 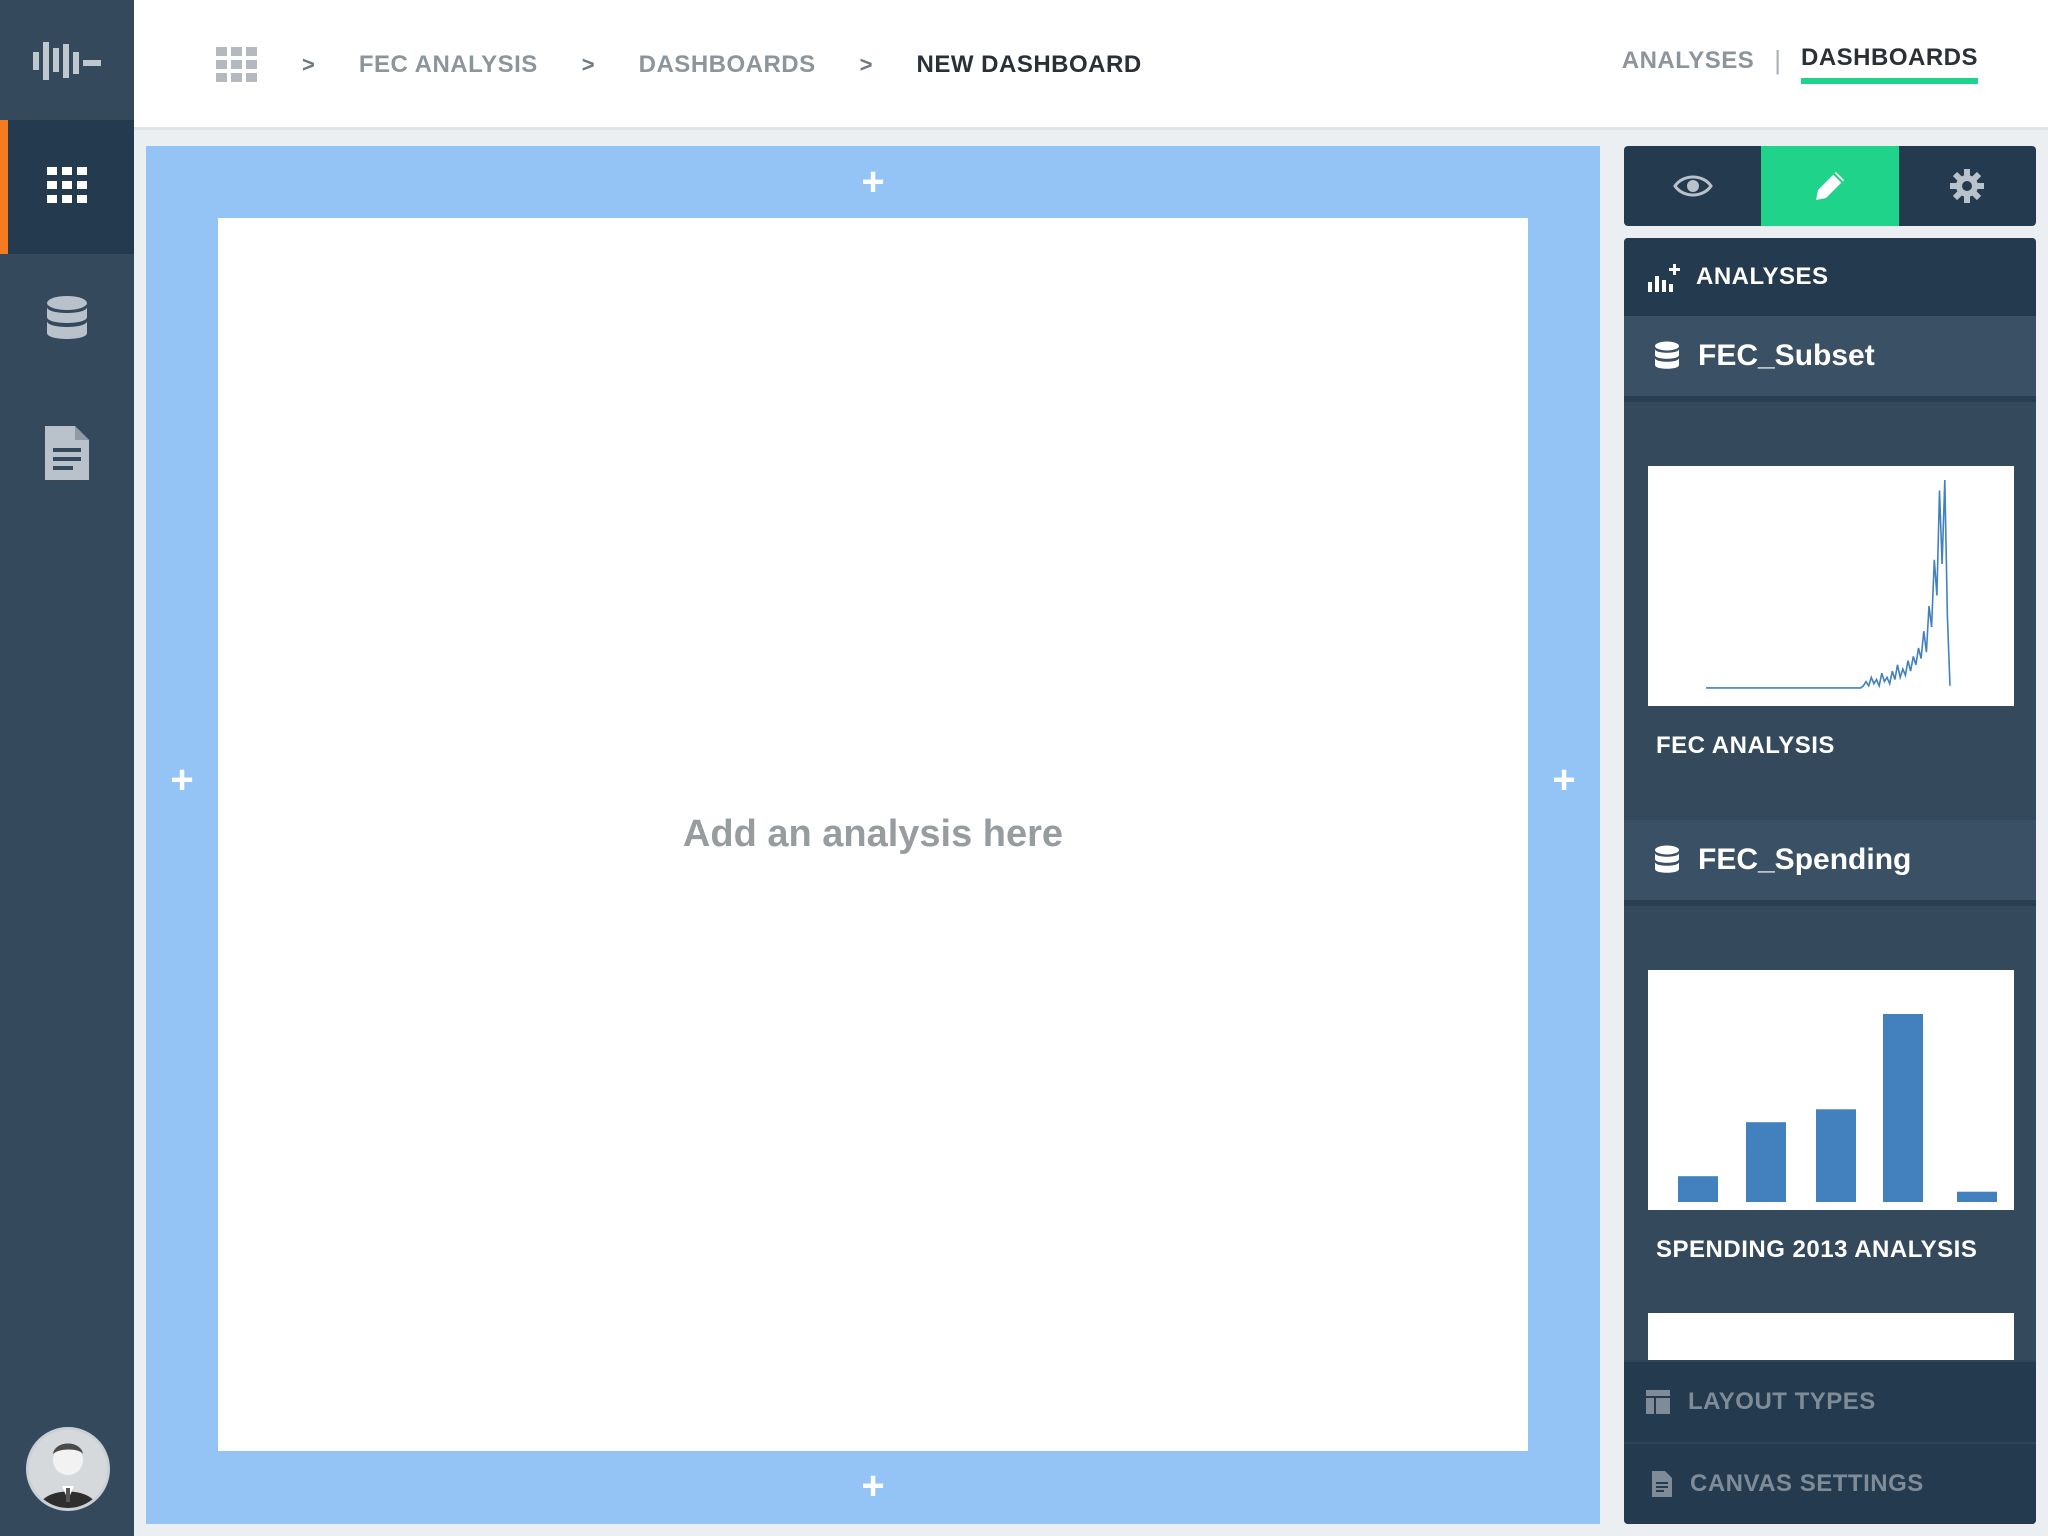 What do you see at coordinates (1830, 277) in the screenshot?
I see `panel-header: ANALYSES` at bounding box center [1830, 277].